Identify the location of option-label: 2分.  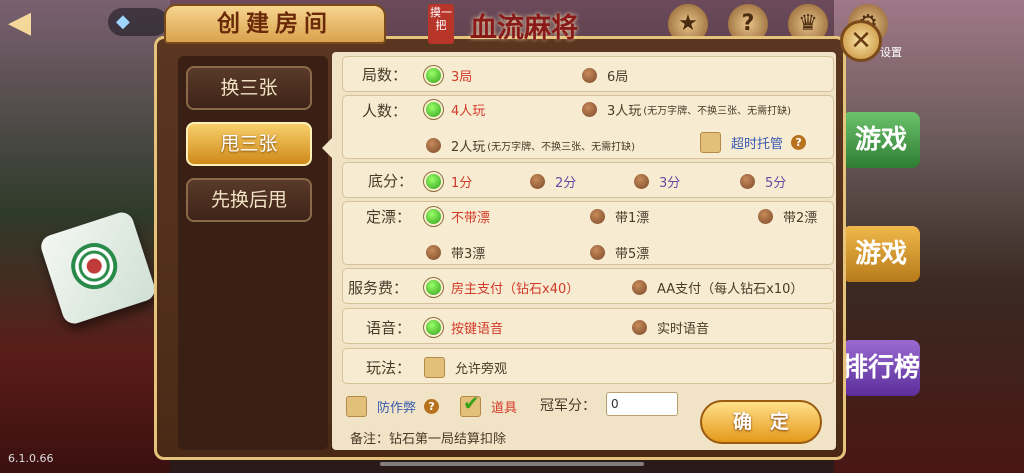
(566, 183).